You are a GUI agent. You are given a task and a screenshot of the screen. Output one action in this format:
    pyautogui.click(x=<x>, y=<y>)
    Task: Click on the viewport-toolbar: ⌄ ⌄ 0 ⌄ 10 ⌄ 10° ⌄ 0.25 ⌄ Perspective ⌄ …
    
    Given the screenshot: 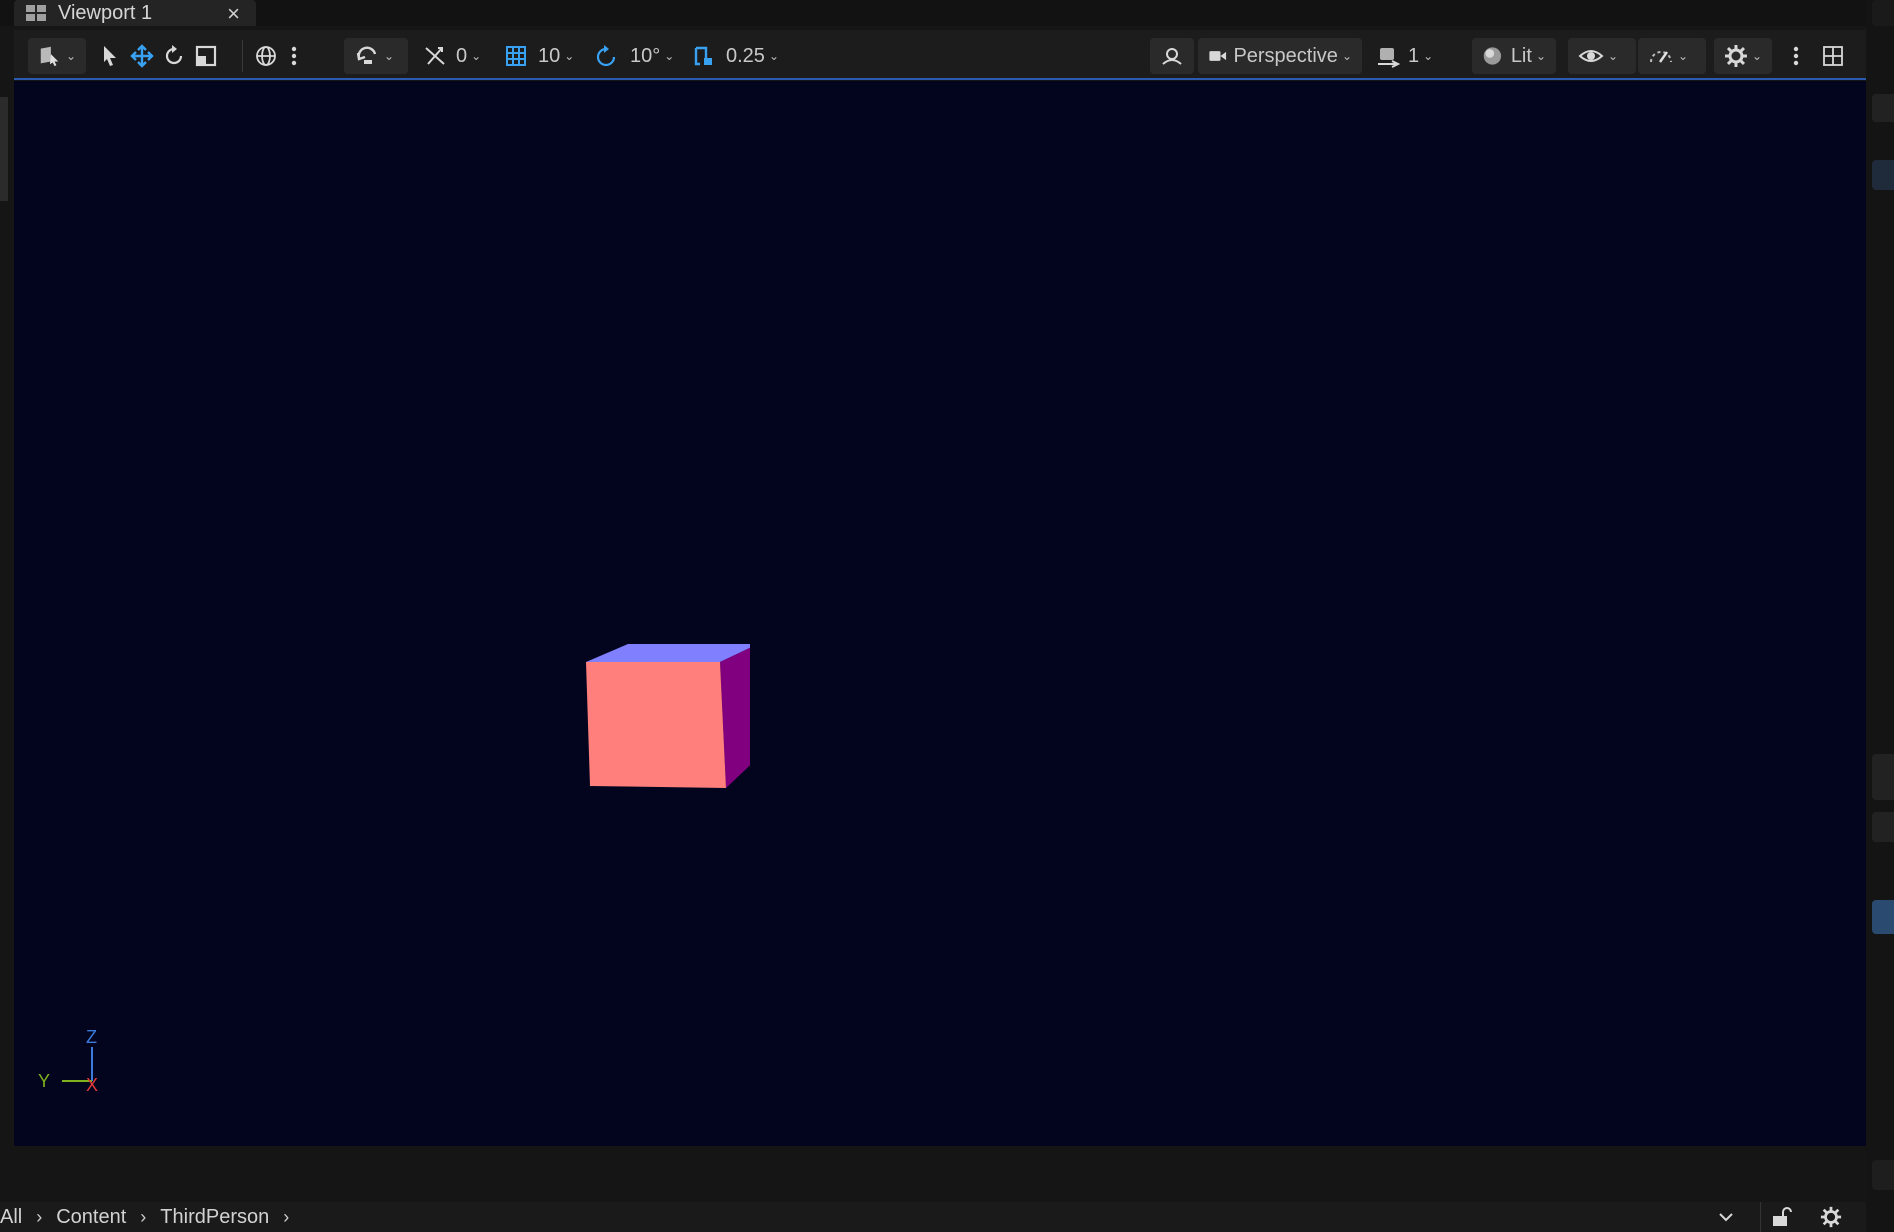 What is the action you would take?
    pyautogui.click(x=940, y=55)
    